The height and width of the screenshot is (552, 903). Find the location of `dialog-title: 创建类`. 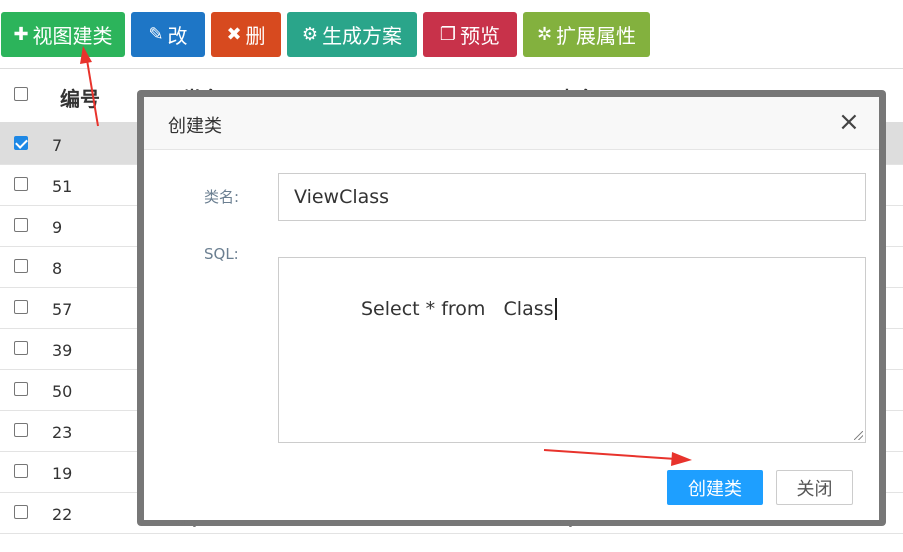

dialog-title: 创建类 is located at coordinates (195, 126).